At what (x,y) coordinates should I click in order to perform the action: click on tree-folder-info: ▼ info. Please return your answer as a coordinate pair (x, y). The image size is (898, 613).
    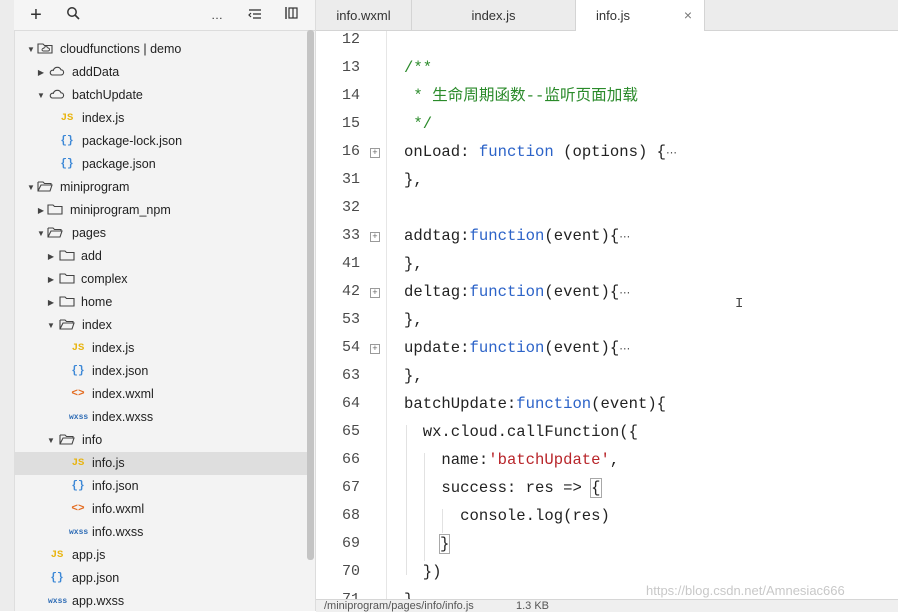
    Looking at the image, I should click on (160, 440).